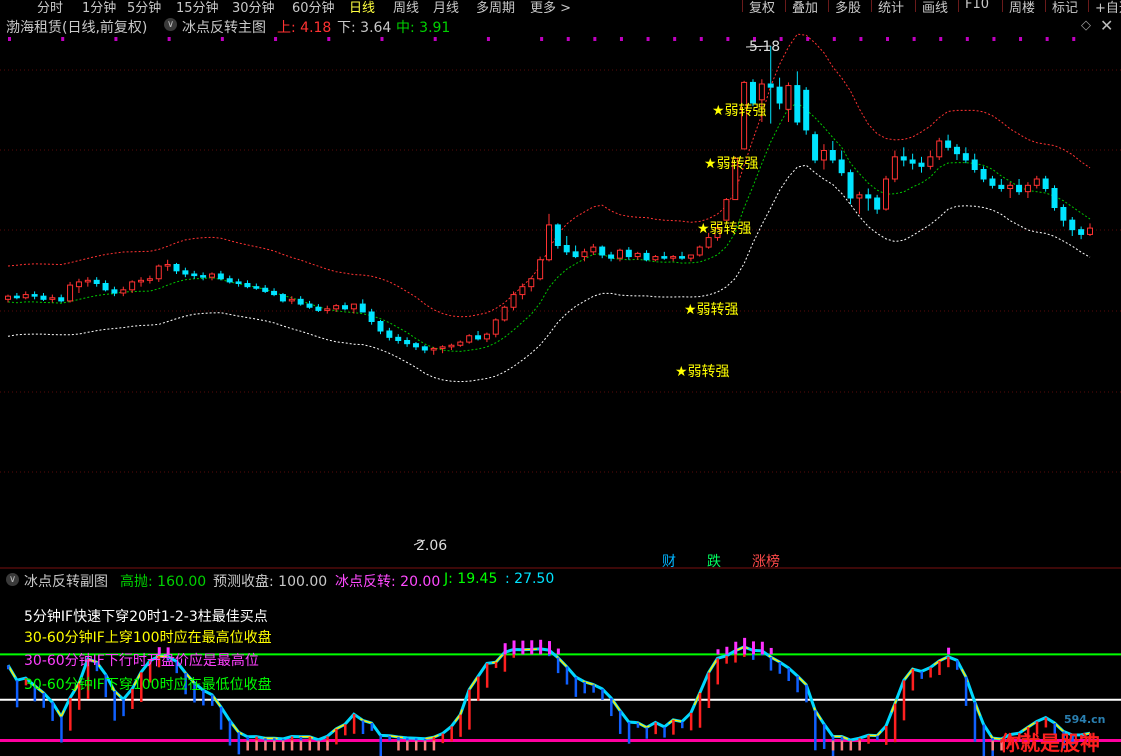 This screenshot has height=756, width=1121. Describe the element at coordinates (148, 685) in the screenshot. I see `note-4: 30-60分钟IF下穿100时应在最低位收盘` at that location.